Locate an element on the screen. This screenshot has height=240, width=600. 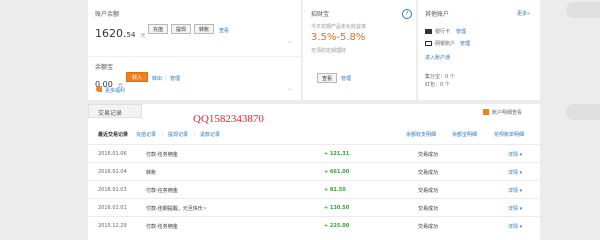
online-bank-icon is located at coordinates (428, 43).